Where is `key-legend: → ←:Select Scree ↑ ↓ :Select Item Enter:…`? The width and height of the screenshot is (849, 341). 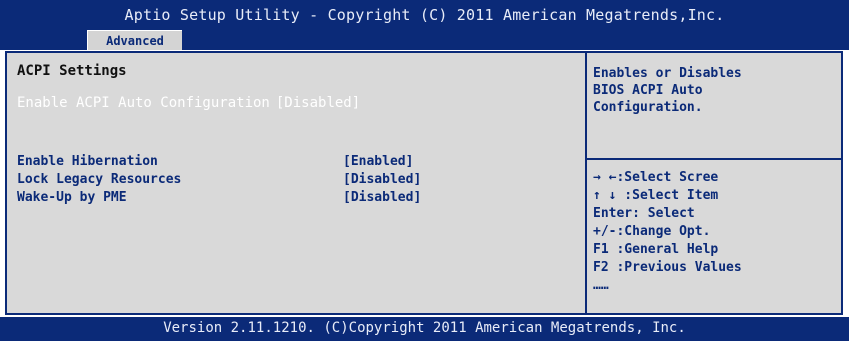 key-legend: → ←:Select Scree ↑ ↓ :Select Item Enter:… is located at coordinates (713, 232).